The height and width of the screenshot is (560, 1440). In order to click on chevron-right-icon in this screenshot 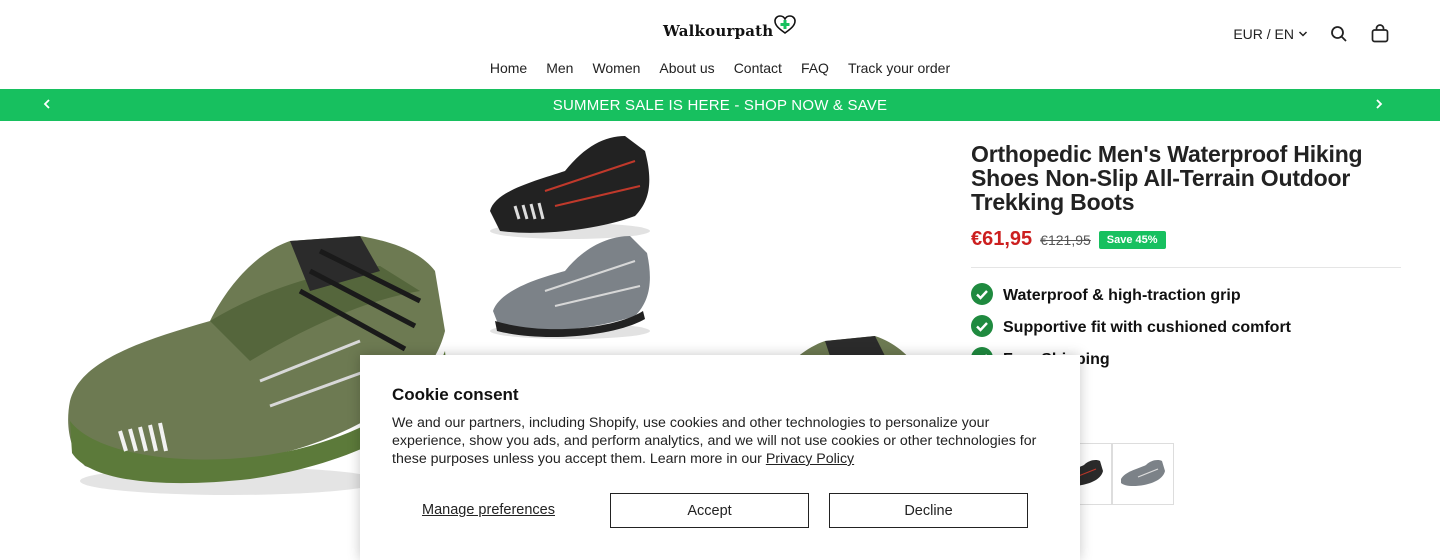, I will do `click(1379, 104)`.